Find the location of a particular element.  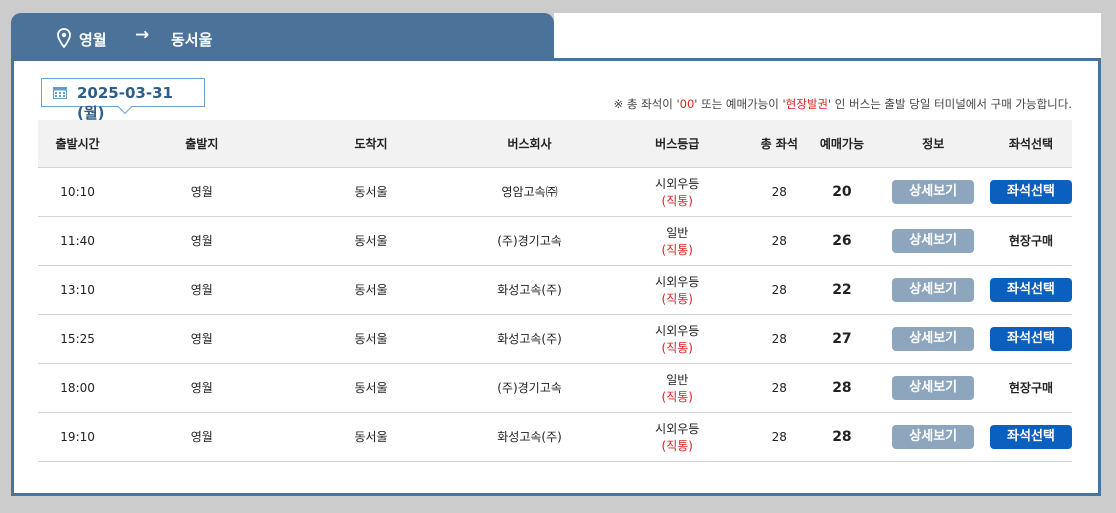

table-row: 18:00 영월 동서울 (주)경기고속 일반 (직통) 28 28 상세보기 현장구매 is located at coordinates (555, 388).